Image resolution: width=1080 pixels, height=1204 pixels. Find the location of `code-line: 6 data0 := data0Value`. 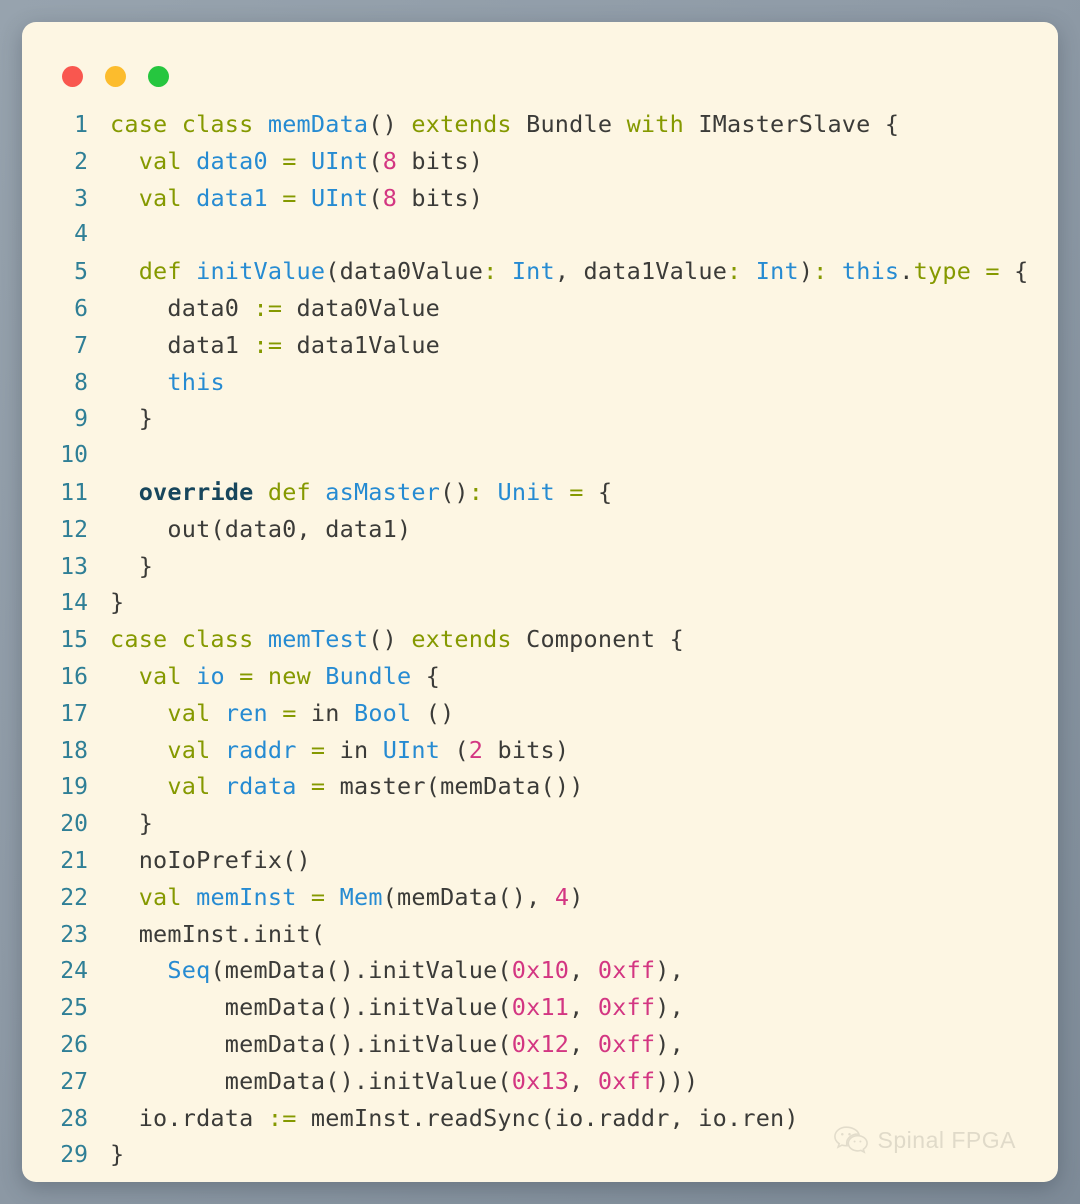

code-line: 6 data0 := data0Value is located at coordinates (540, 308).